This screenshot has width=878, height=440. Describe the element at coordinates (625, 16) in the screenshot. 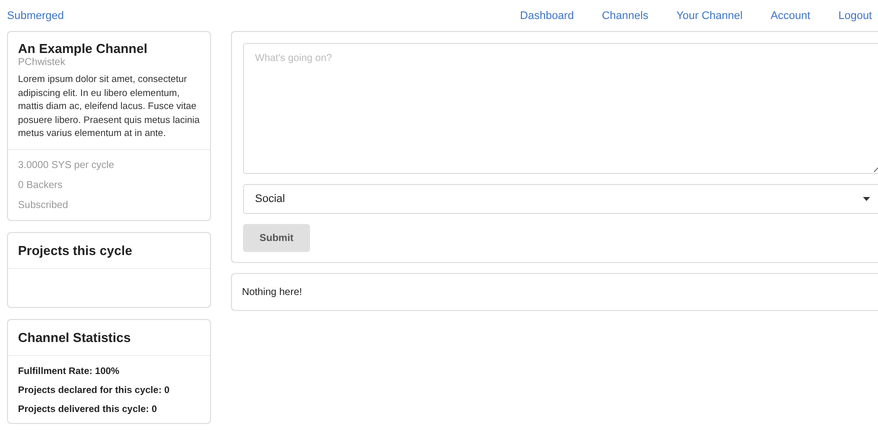

I see `nav-link: Channels` at that location.